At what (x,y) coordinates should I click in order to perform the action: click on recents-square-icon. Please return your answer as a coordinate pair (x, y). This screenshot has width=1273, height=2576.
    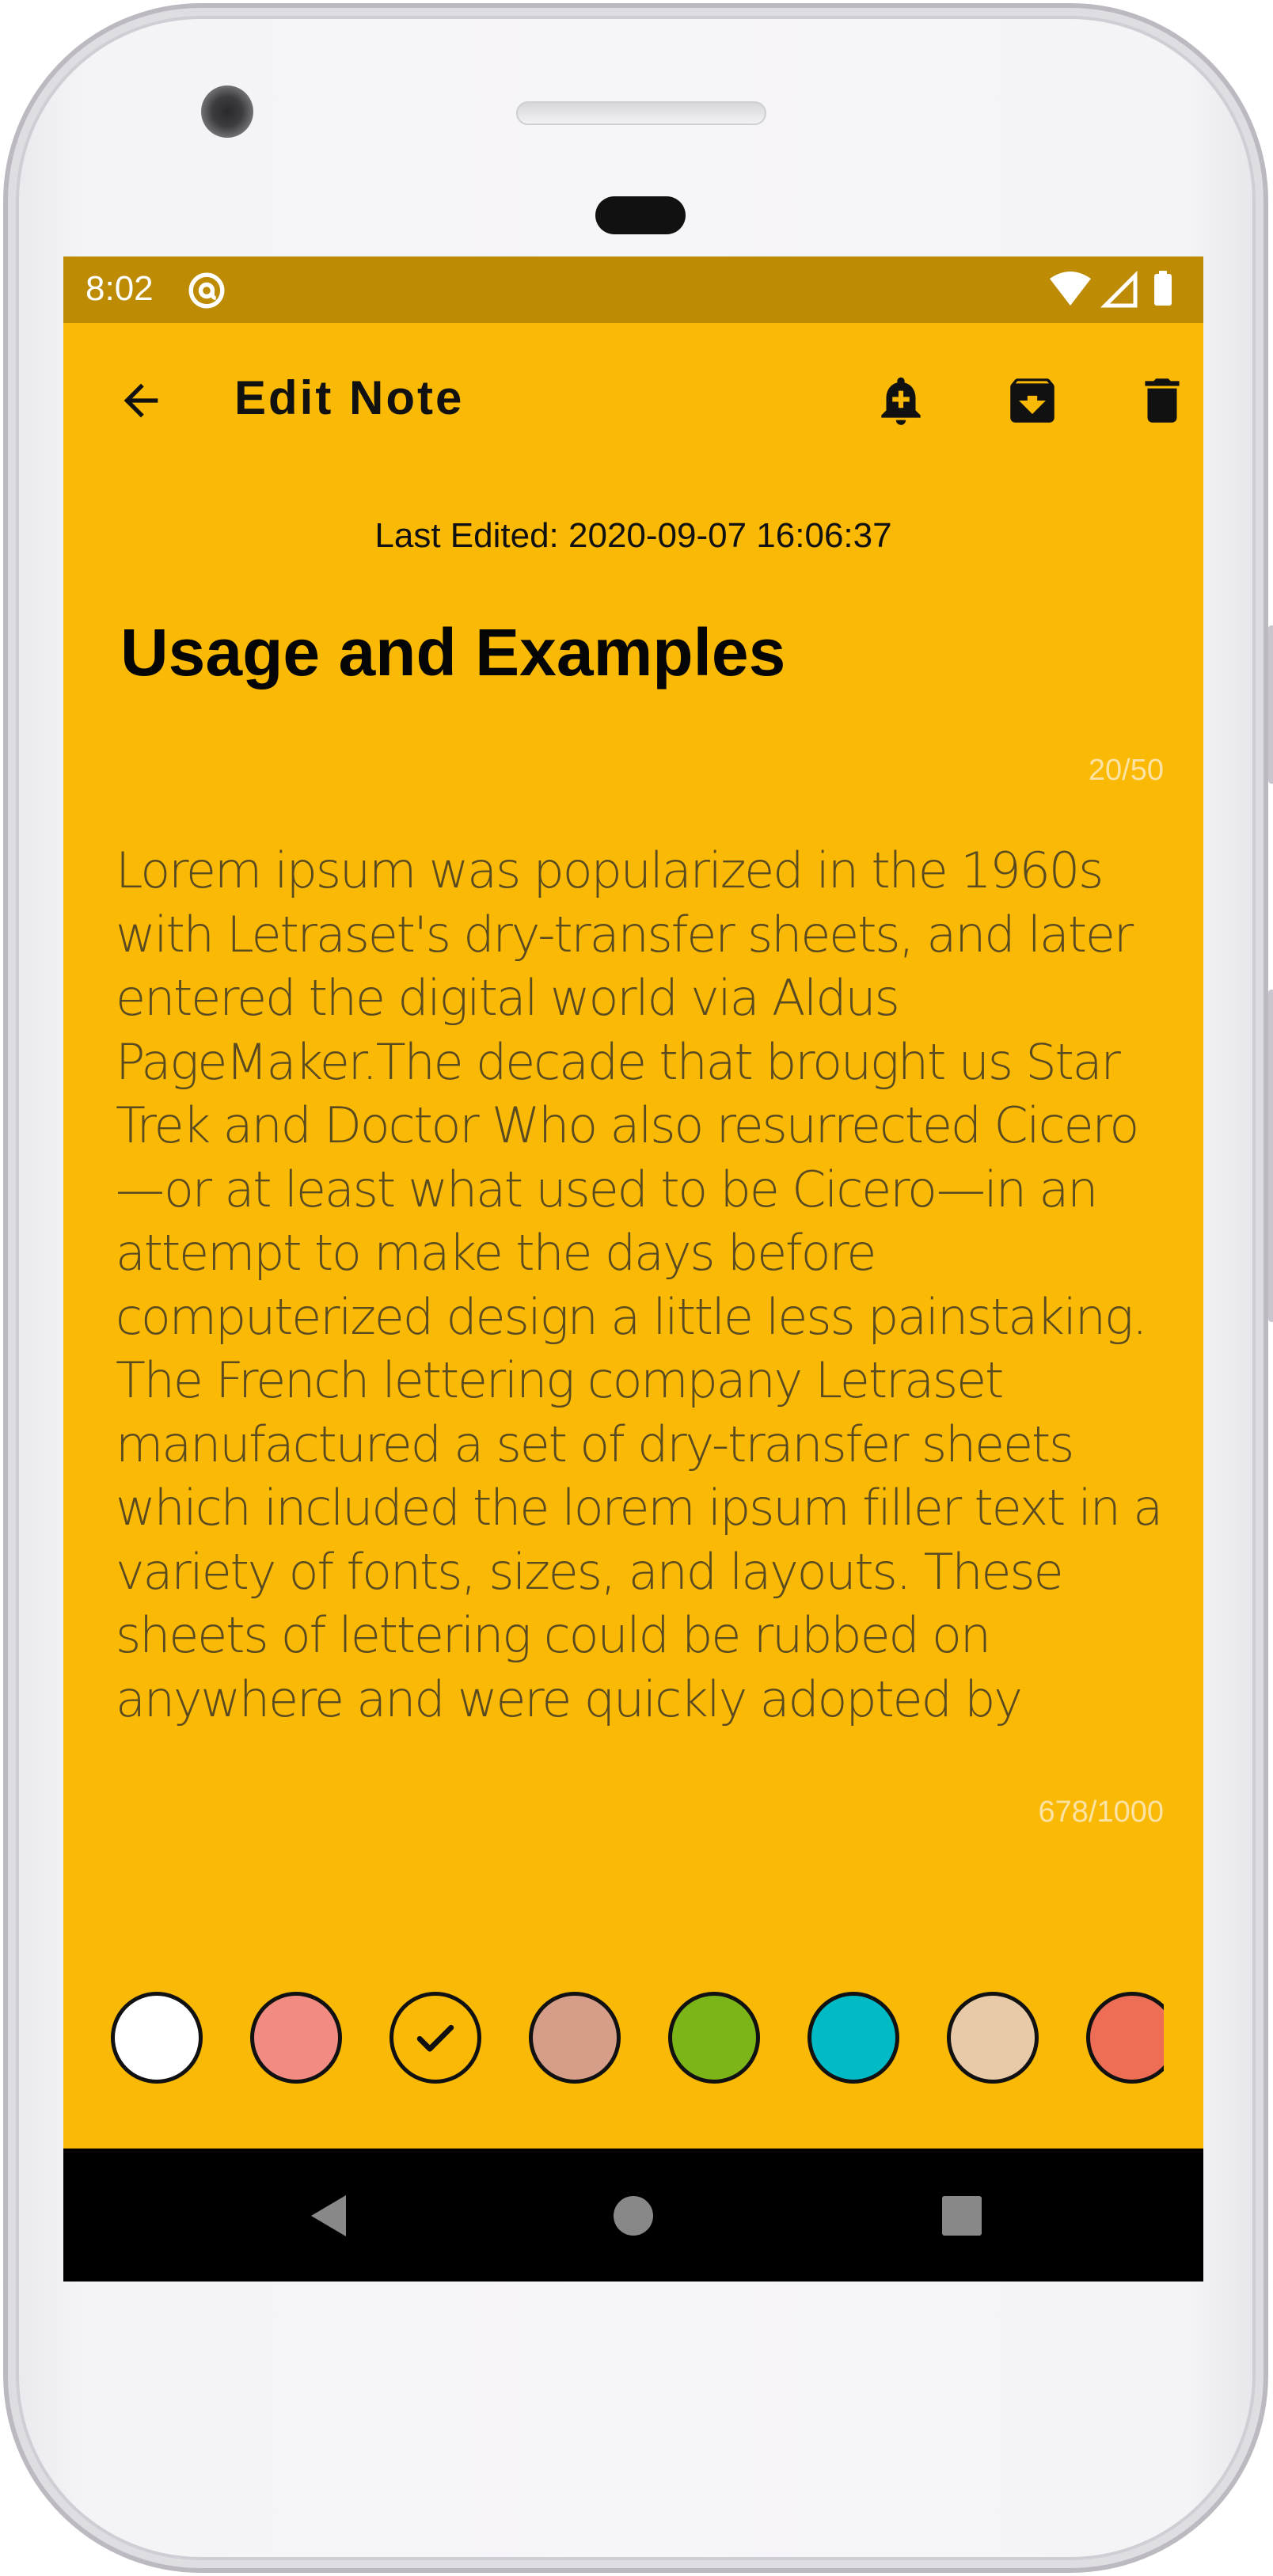
    Looking at the image, I should click on (962, 2216).